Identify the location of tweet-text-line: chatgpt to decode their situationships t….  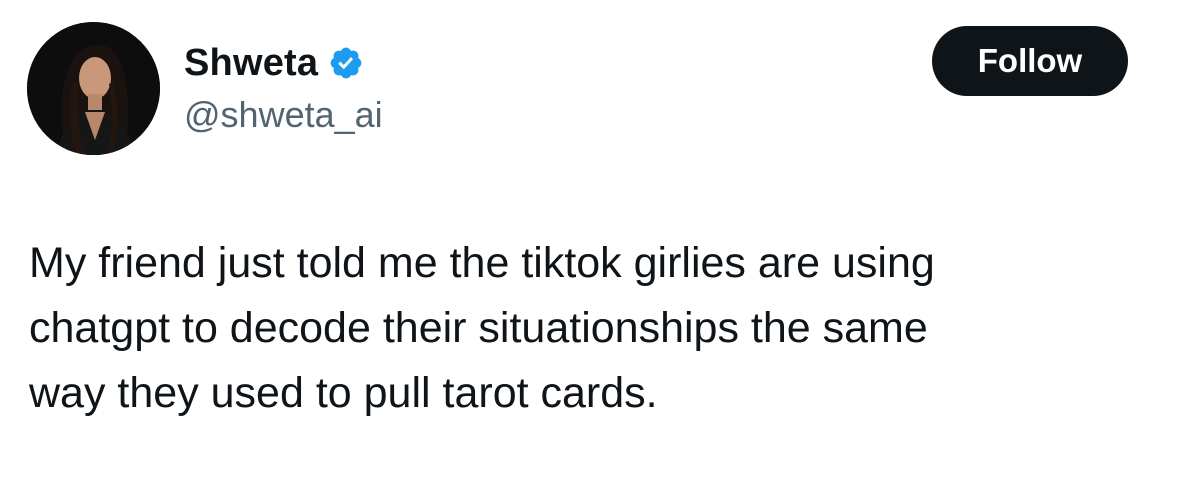
(478, 328).